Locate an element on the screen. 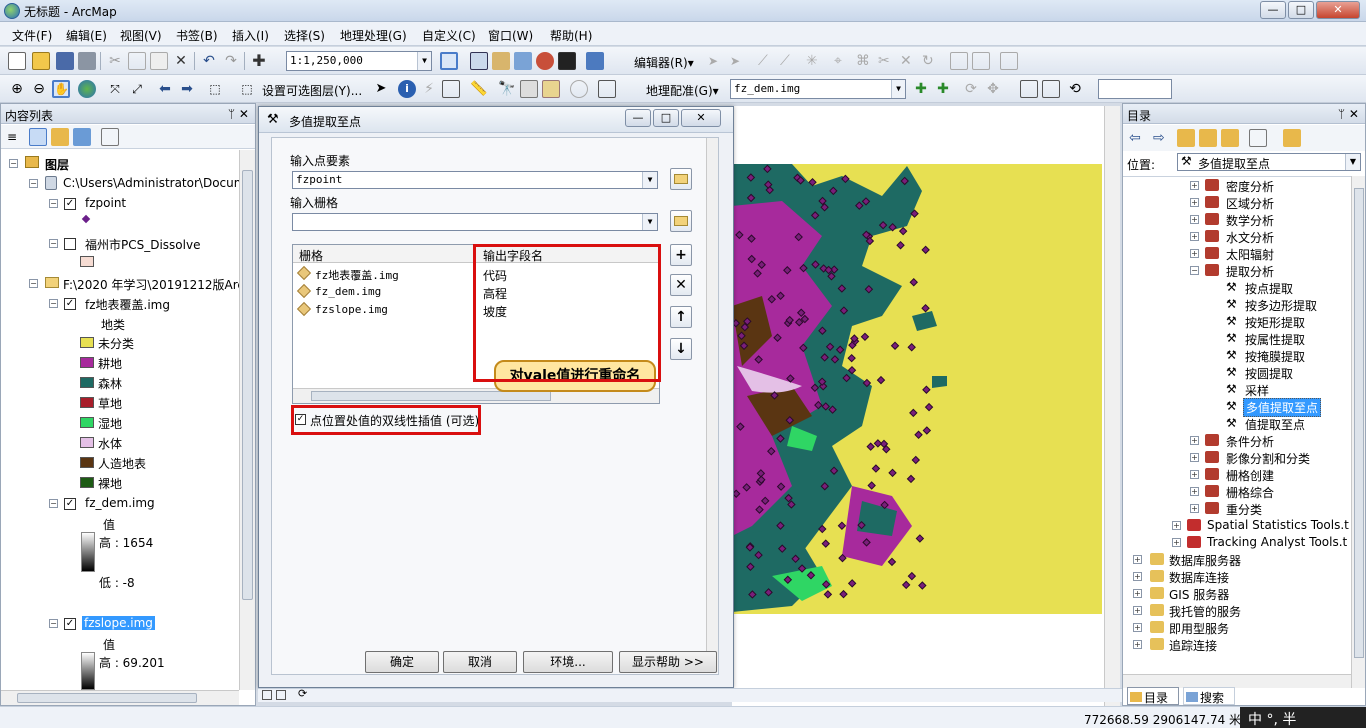 The height and width of the screenshot is (728, 1366). menu-view: 视图(V) is located at coordinates (141, 35).